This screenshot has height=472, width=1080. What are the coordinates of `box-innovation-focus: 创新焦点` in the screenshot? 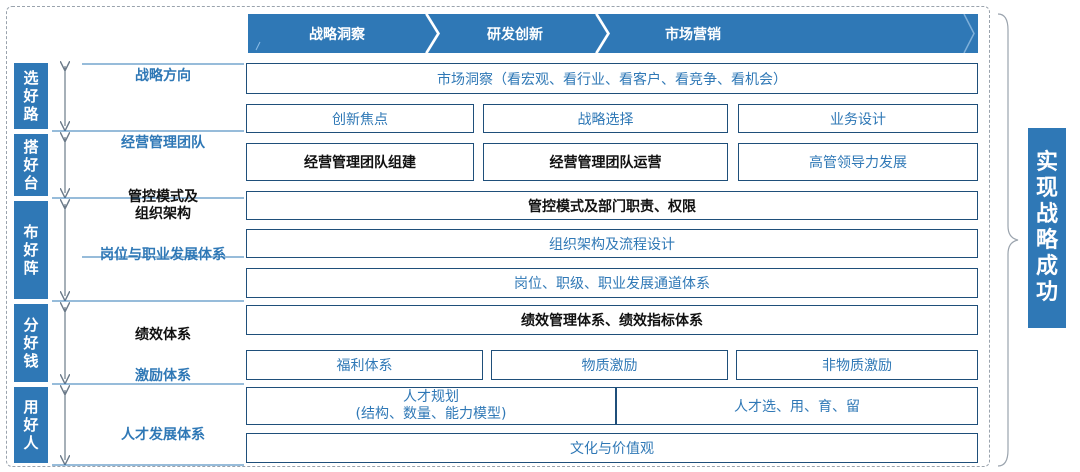 It's located at (360, 118).